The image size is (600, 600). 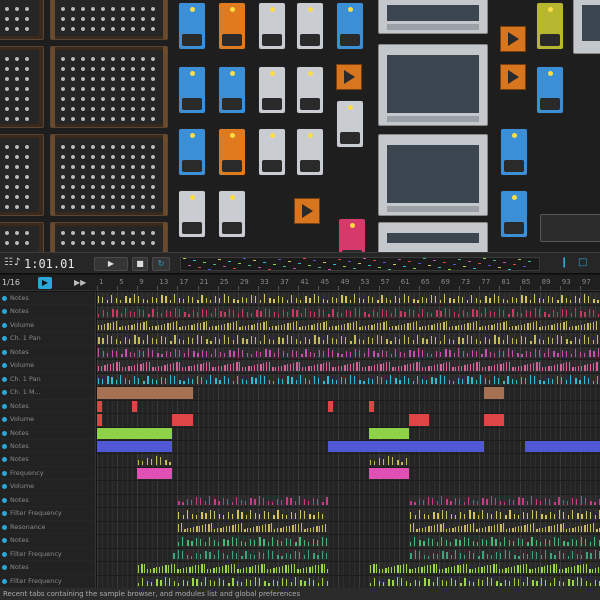 I want to click on stop-button: ■, so click(x=140, y=264).